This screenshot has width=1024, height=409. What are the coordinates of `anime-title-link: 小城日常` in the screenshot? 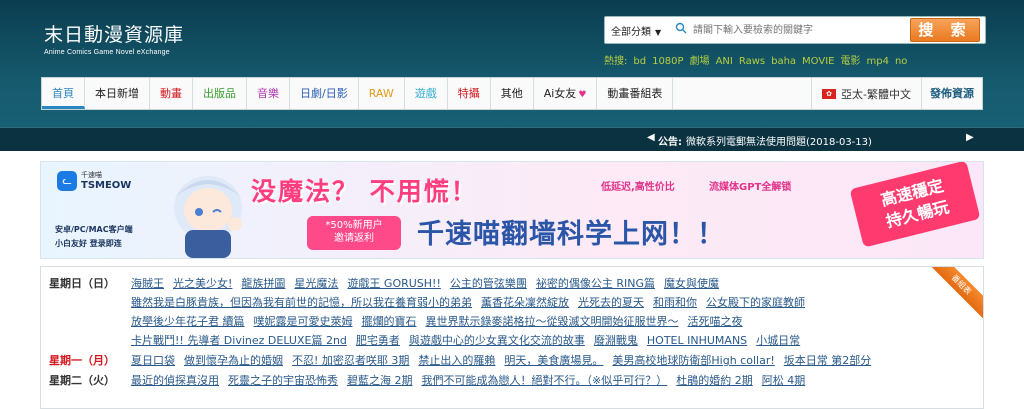 It's located at (778, 341).